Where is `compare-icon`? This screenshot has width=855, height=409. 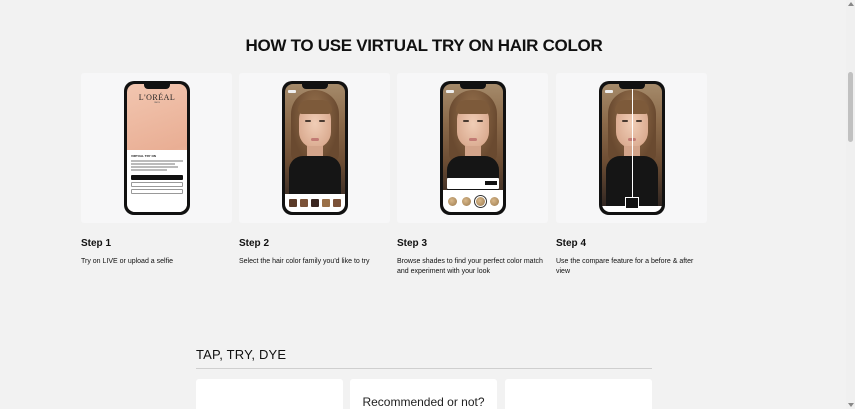
compare-icon is located at coordinates (632, 203).